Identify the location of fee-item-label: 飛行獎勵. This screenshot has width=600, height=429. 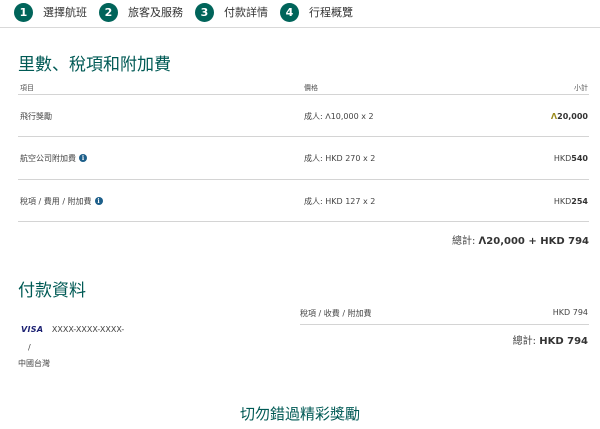
(36, 116).